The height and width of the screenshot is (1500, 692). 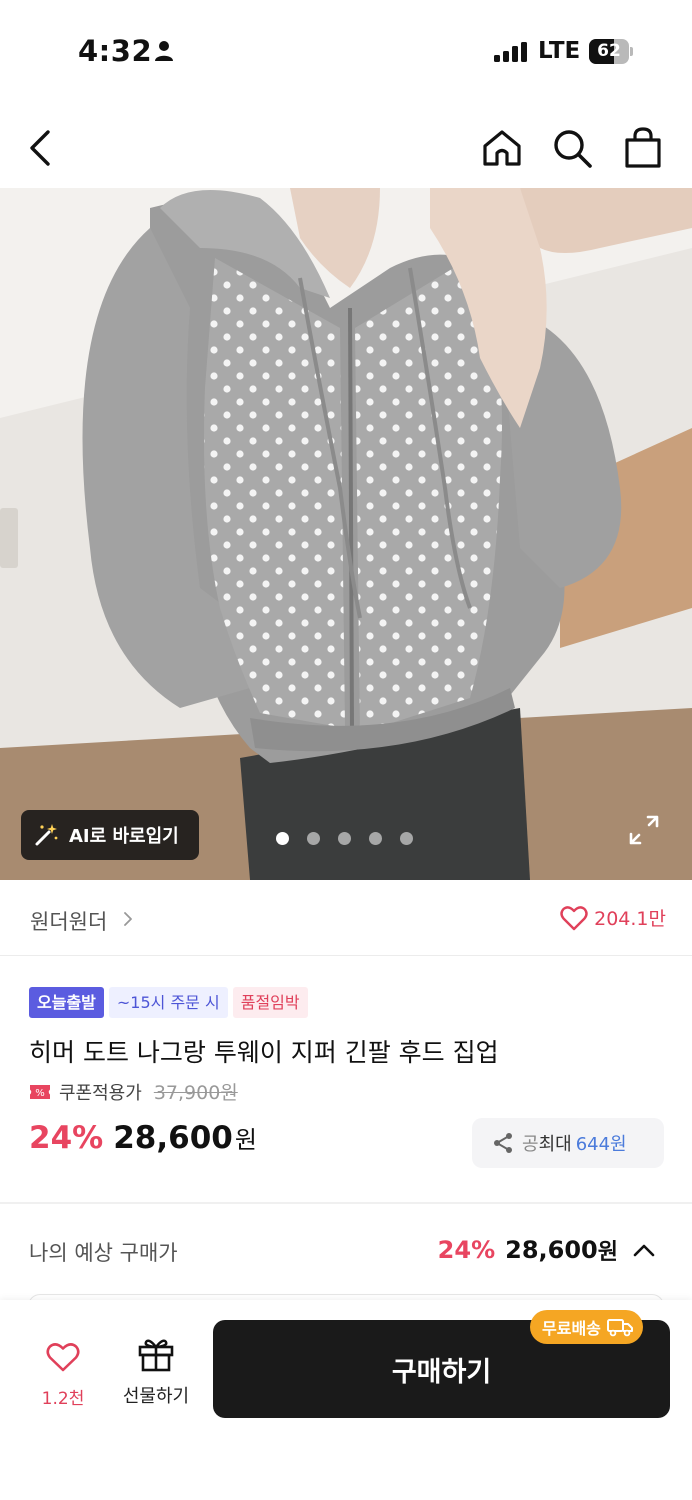 I want to click on wishlist-count: 1.2천, so click(x=63, y=1399).